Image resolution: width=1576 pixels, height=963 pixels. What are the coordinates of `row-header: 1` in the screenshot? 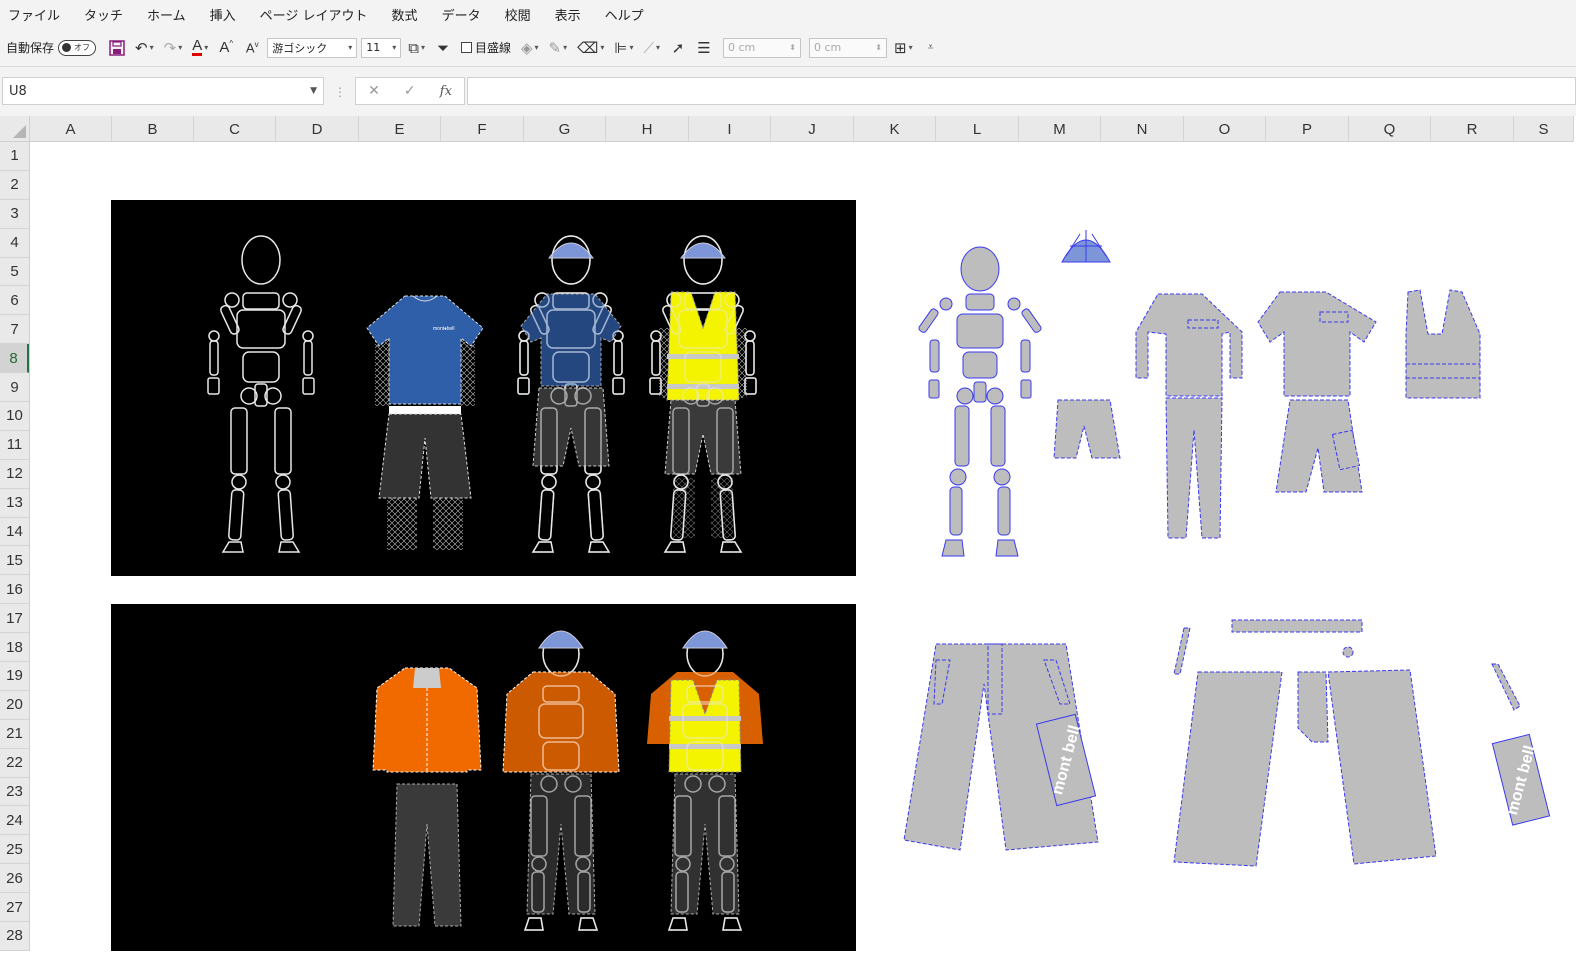 It's located at (14, 156).